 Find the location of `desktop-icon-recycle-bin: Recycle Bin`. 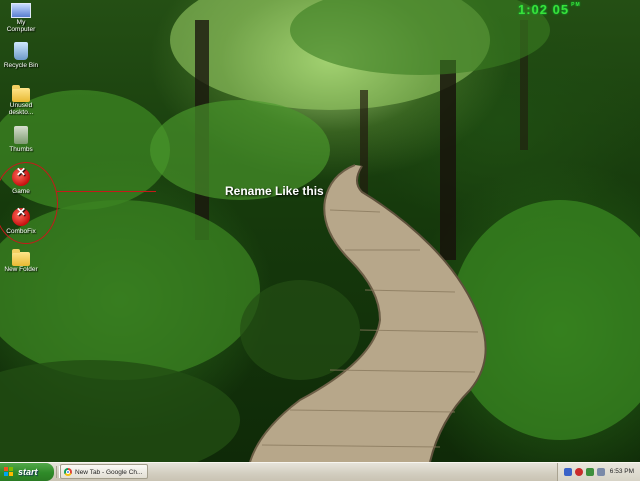

desktop-icon-recycle-bin: Recycle Bin is located at coordinates (21, 55).